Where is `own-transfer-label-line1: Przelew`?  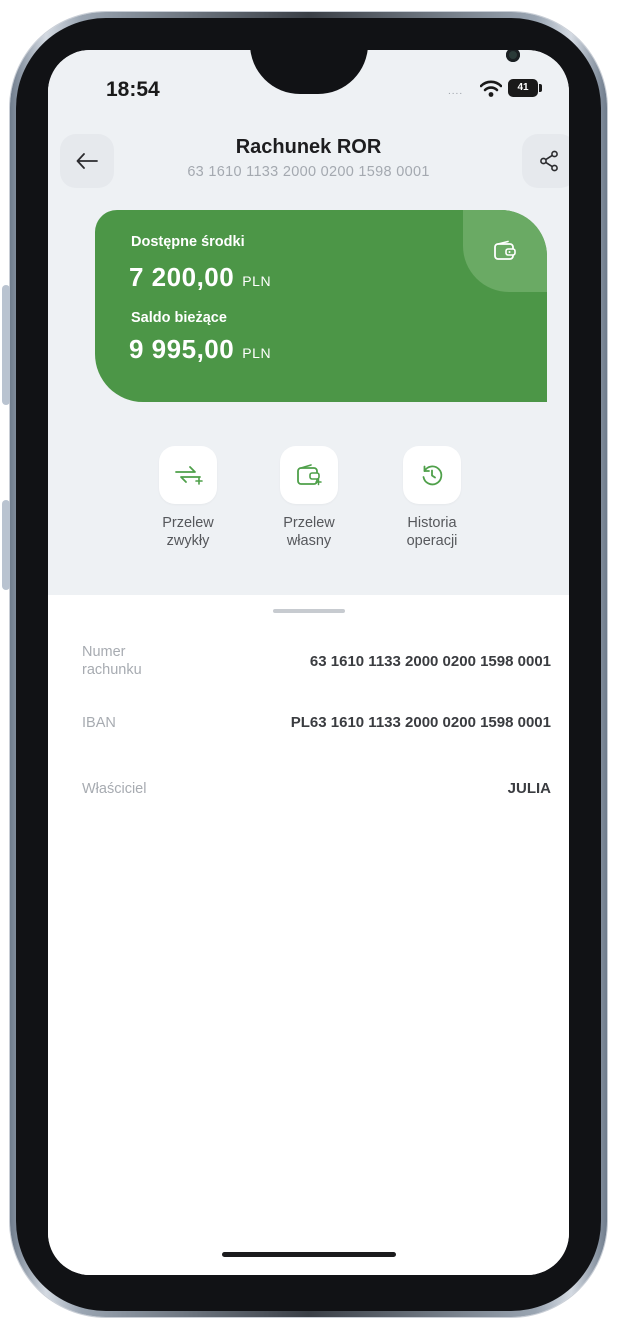 own-transfer-label-line1: Przelew is located at coordinates (309, 523).